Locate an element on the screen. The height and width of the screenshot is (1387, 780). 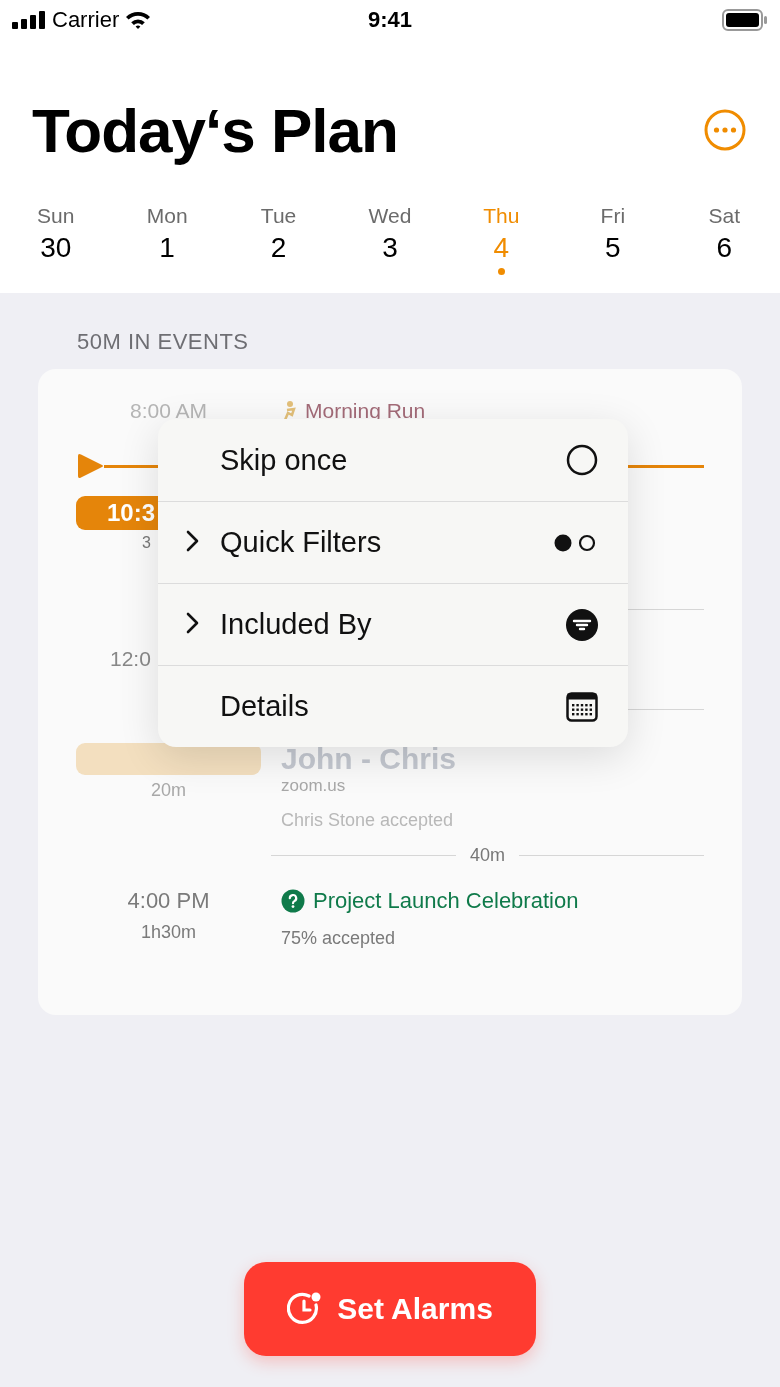
circle-icon is located at coordinates (582, 460).